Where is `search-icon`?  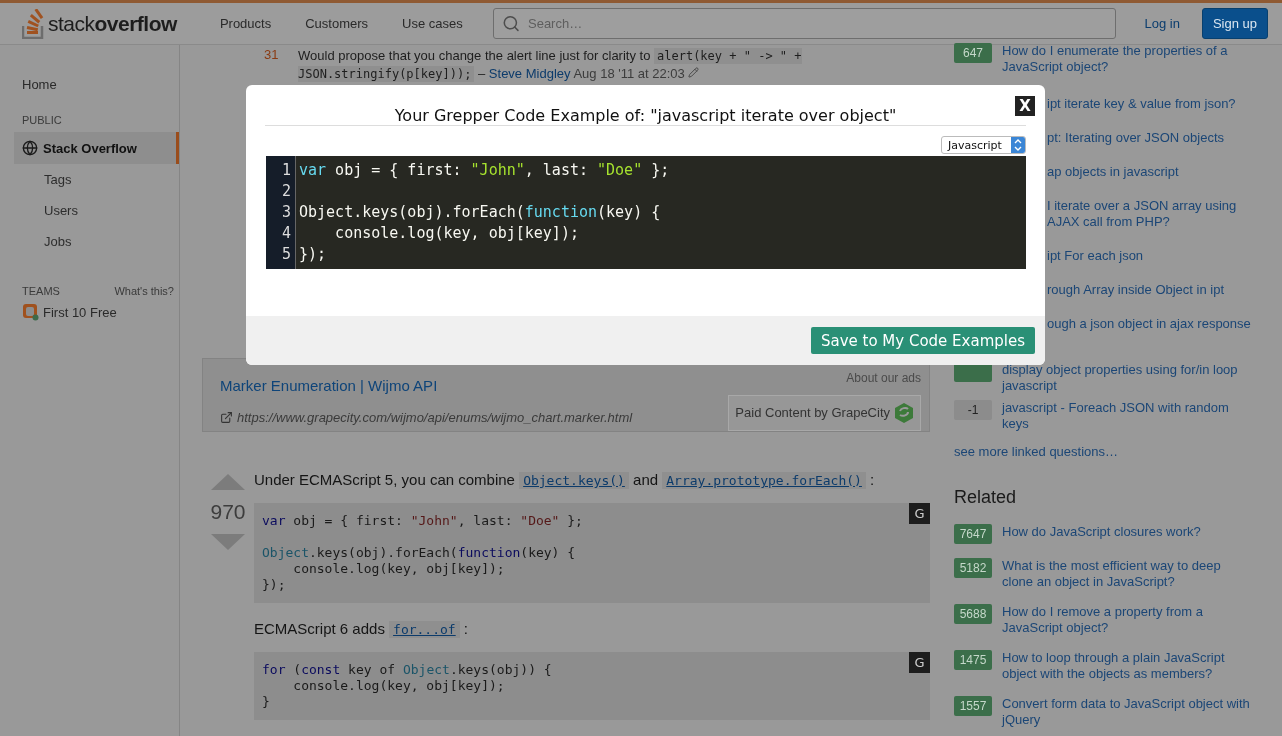 search-icon is located at coordinates (510, 23).